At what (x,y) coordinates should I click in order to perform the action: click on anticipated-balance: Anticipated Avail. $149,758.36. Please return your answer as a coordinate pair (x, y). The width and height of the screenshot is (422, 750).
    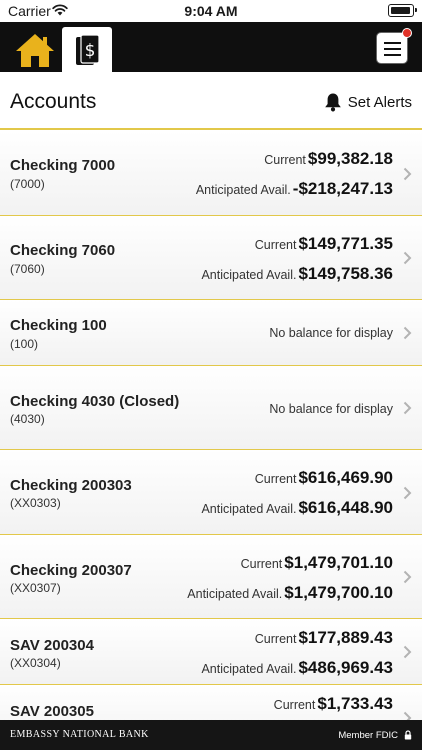
    Looking at the image, I should click on (297, 274).